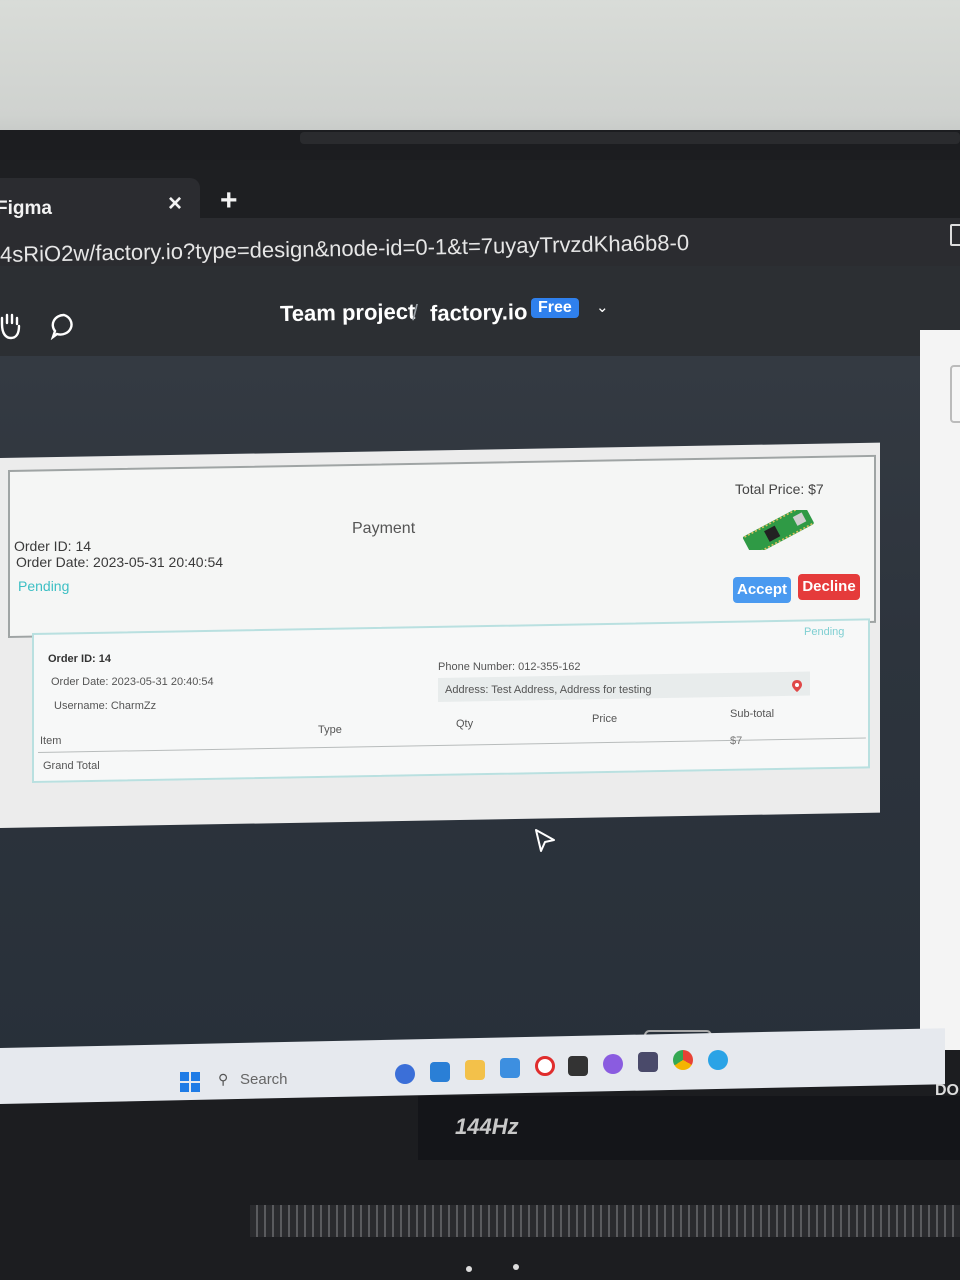 The width and height of the screenshot is (960, 1280). What do you see at coordinates (630, 138) in the screenshot?
I see `bezel-strip` at bounding box center [630, 138].